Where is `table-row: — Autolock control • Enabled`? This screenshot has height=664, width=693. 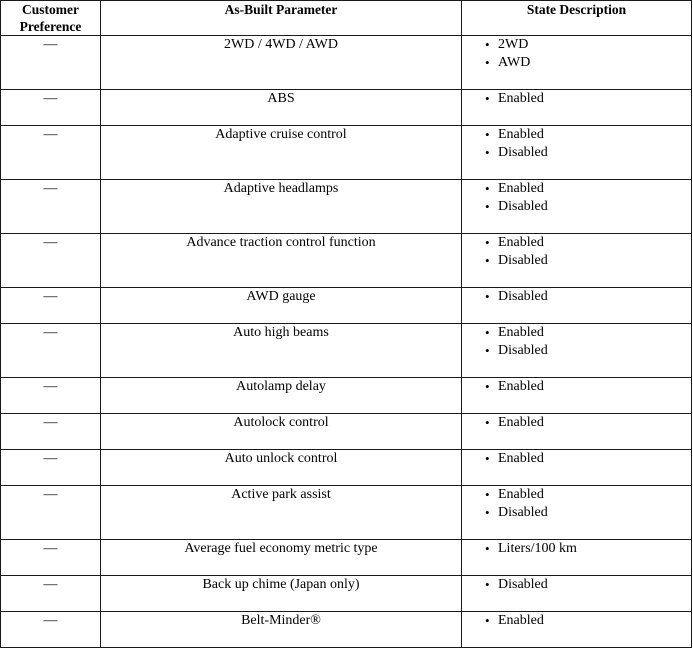 table-row: — Autolock control • Enabled is located at coordinates (346, 431).